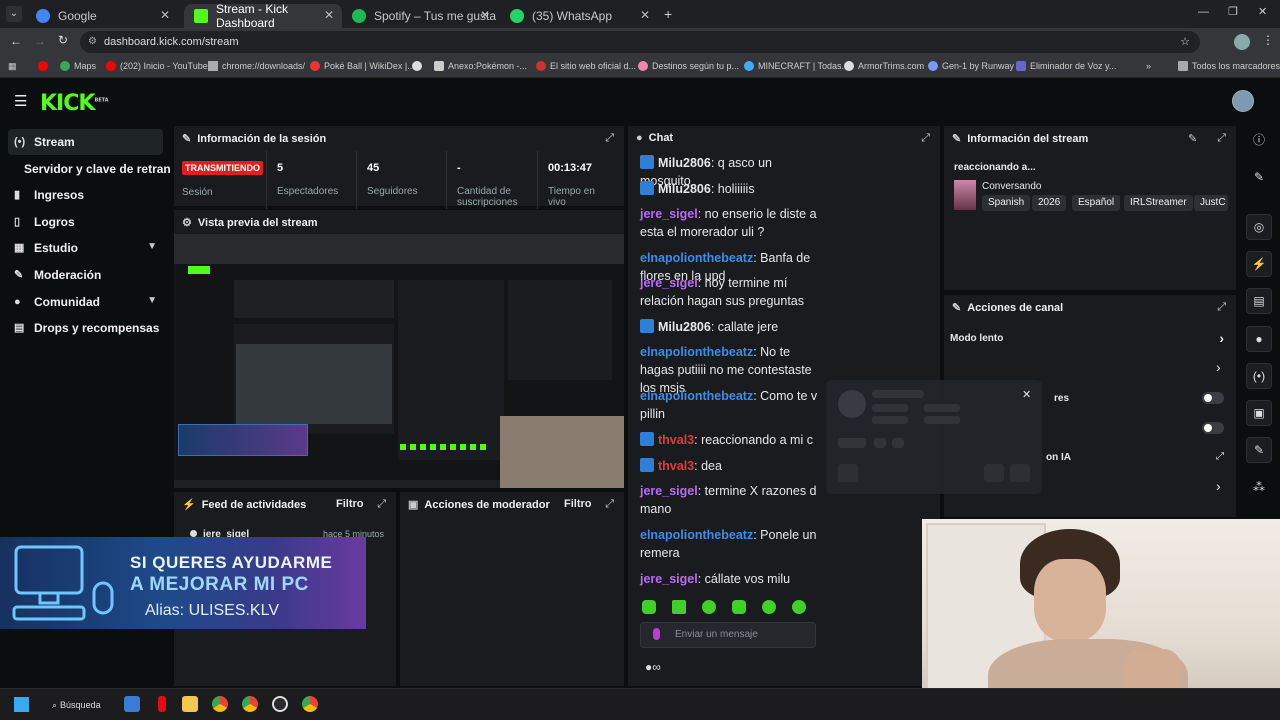  I want to click on task-view-icon, so click(132, 704).